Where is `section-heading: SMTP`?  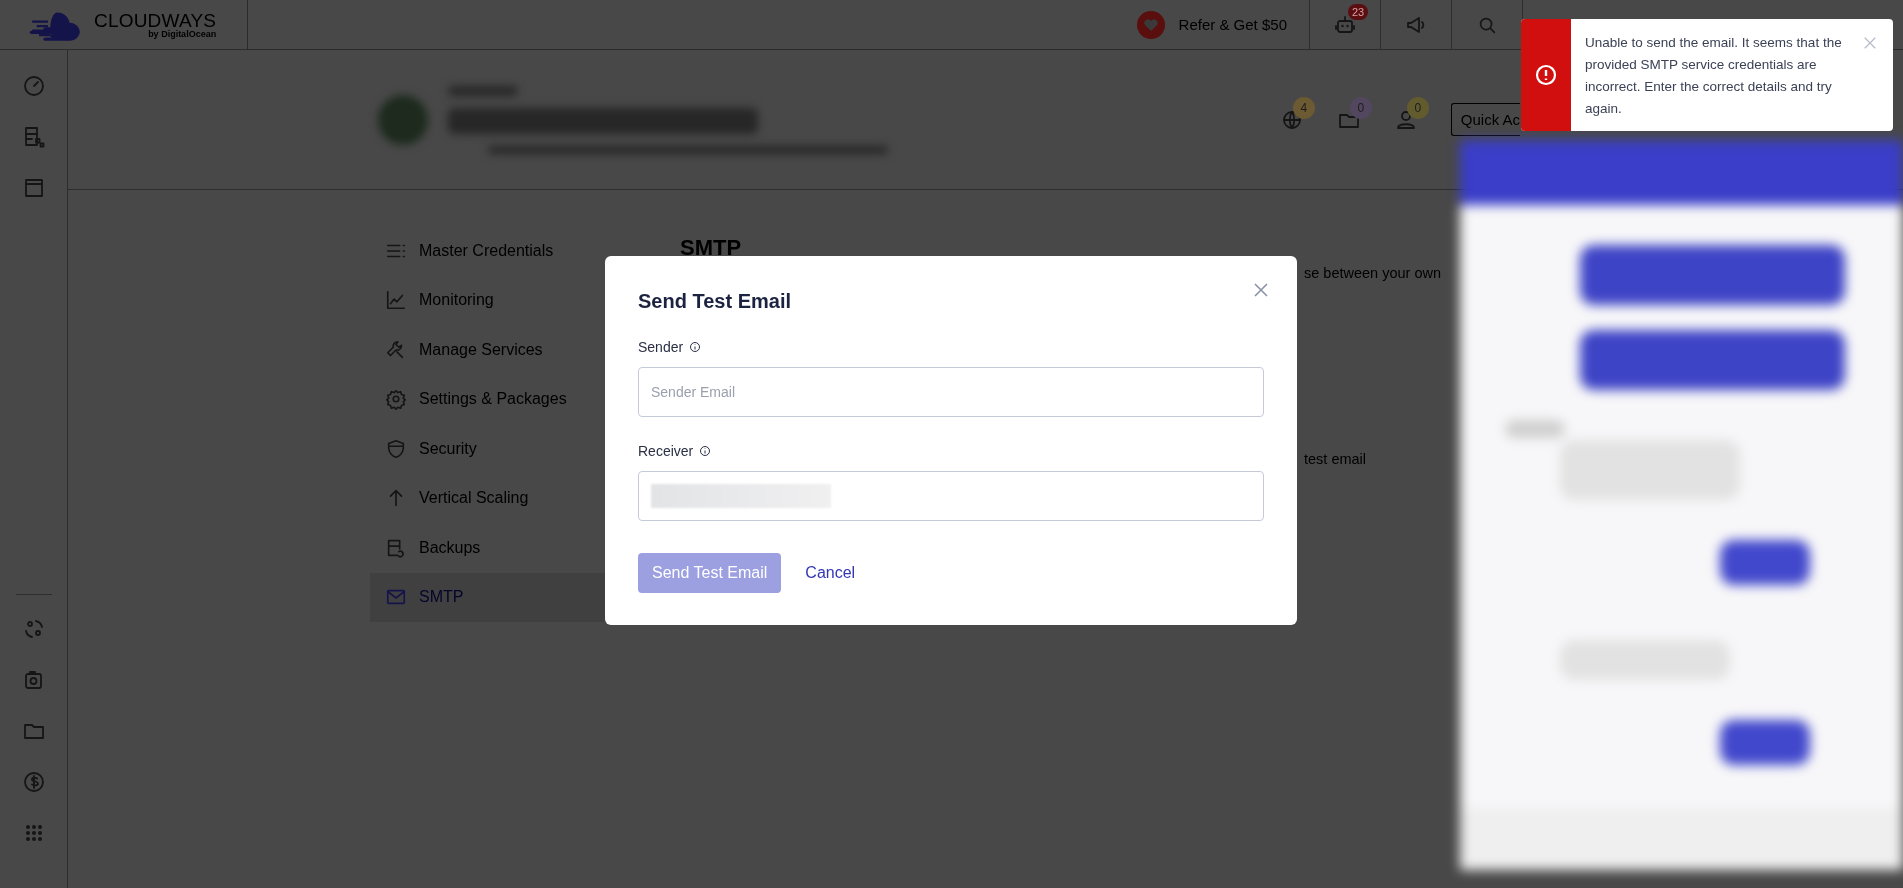
section-heading: SMTP is located at coordinates (711, 248).